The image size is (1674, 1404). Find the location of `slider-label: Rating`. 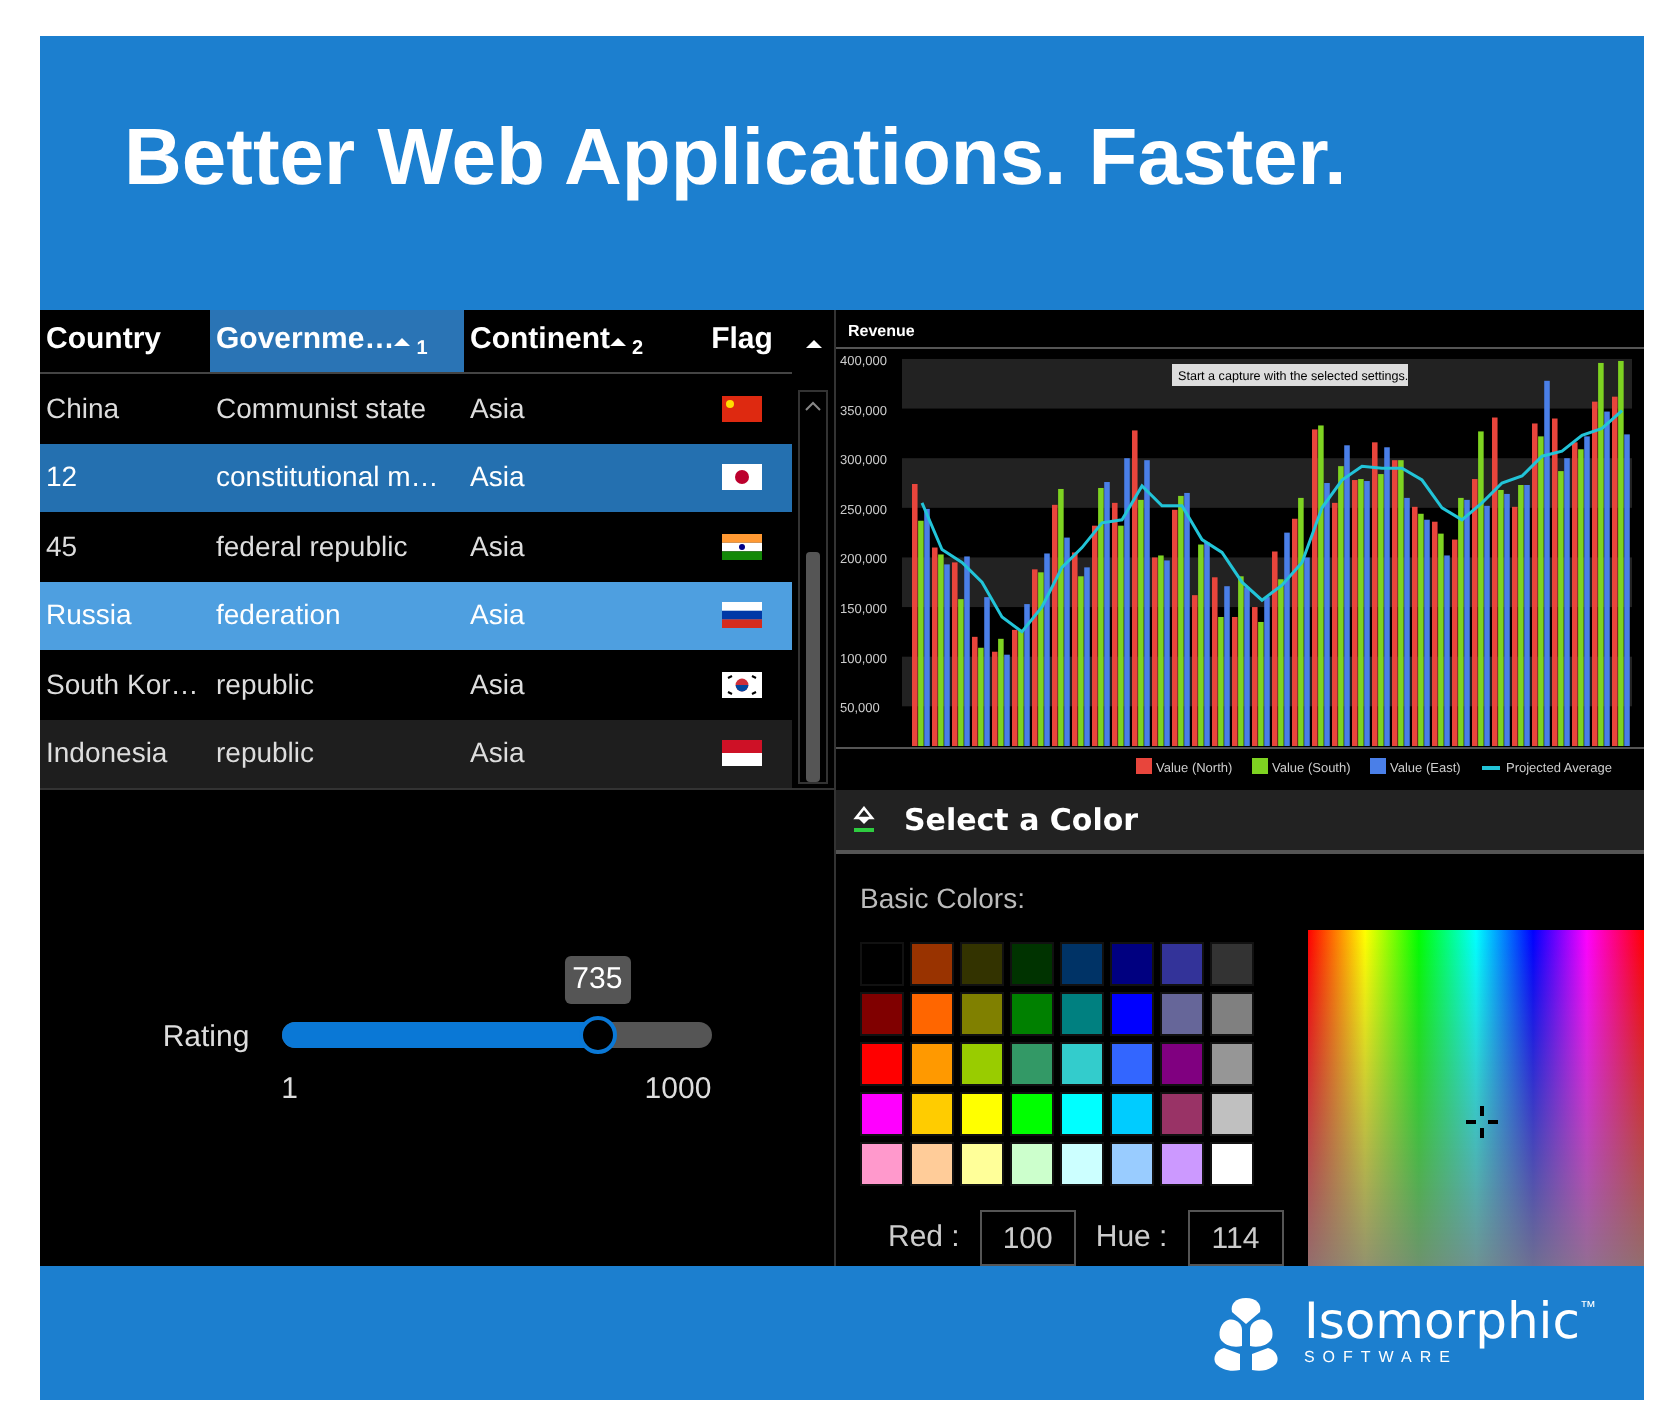

slider-label: Rating is located at coordinates (206, 1038).